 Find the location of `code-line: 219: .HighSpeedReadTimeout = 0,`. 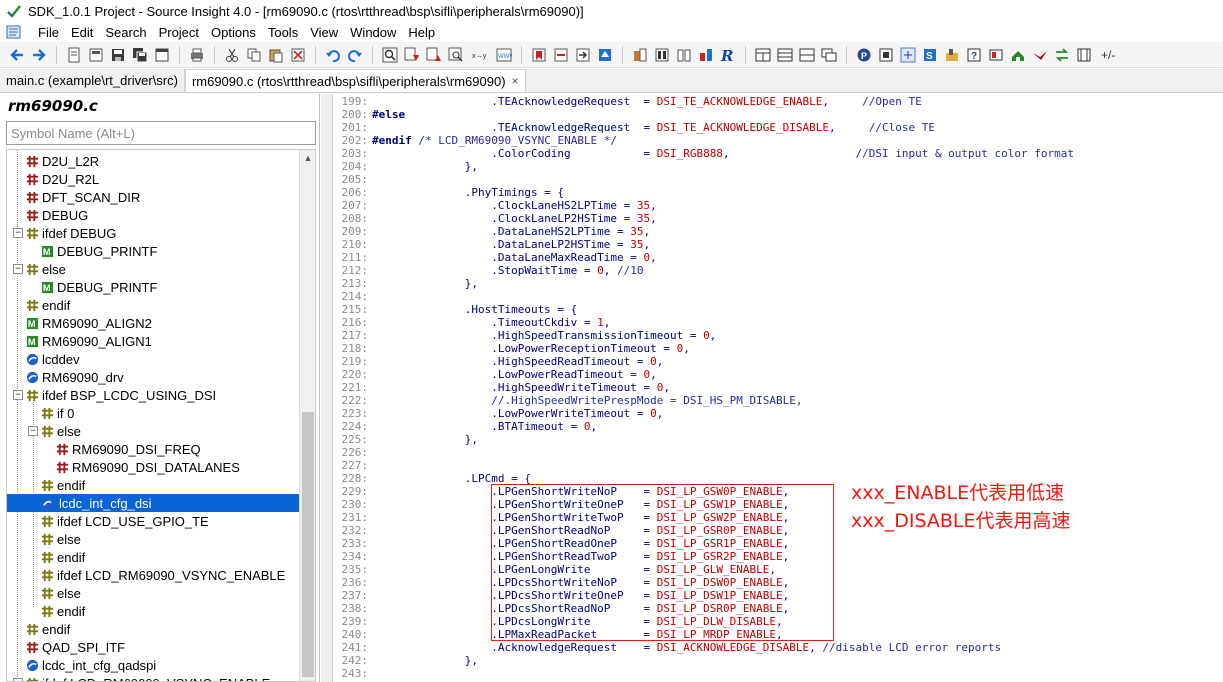

code-line: 219: .HighSpeedReadTimeout = 0, is located at coordinates (704, 361).